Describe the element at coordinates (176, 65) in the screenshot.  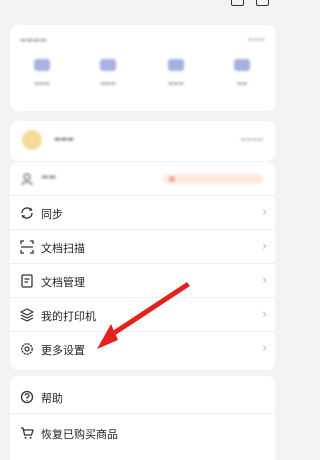
I see `tool-3-icon` at that location.